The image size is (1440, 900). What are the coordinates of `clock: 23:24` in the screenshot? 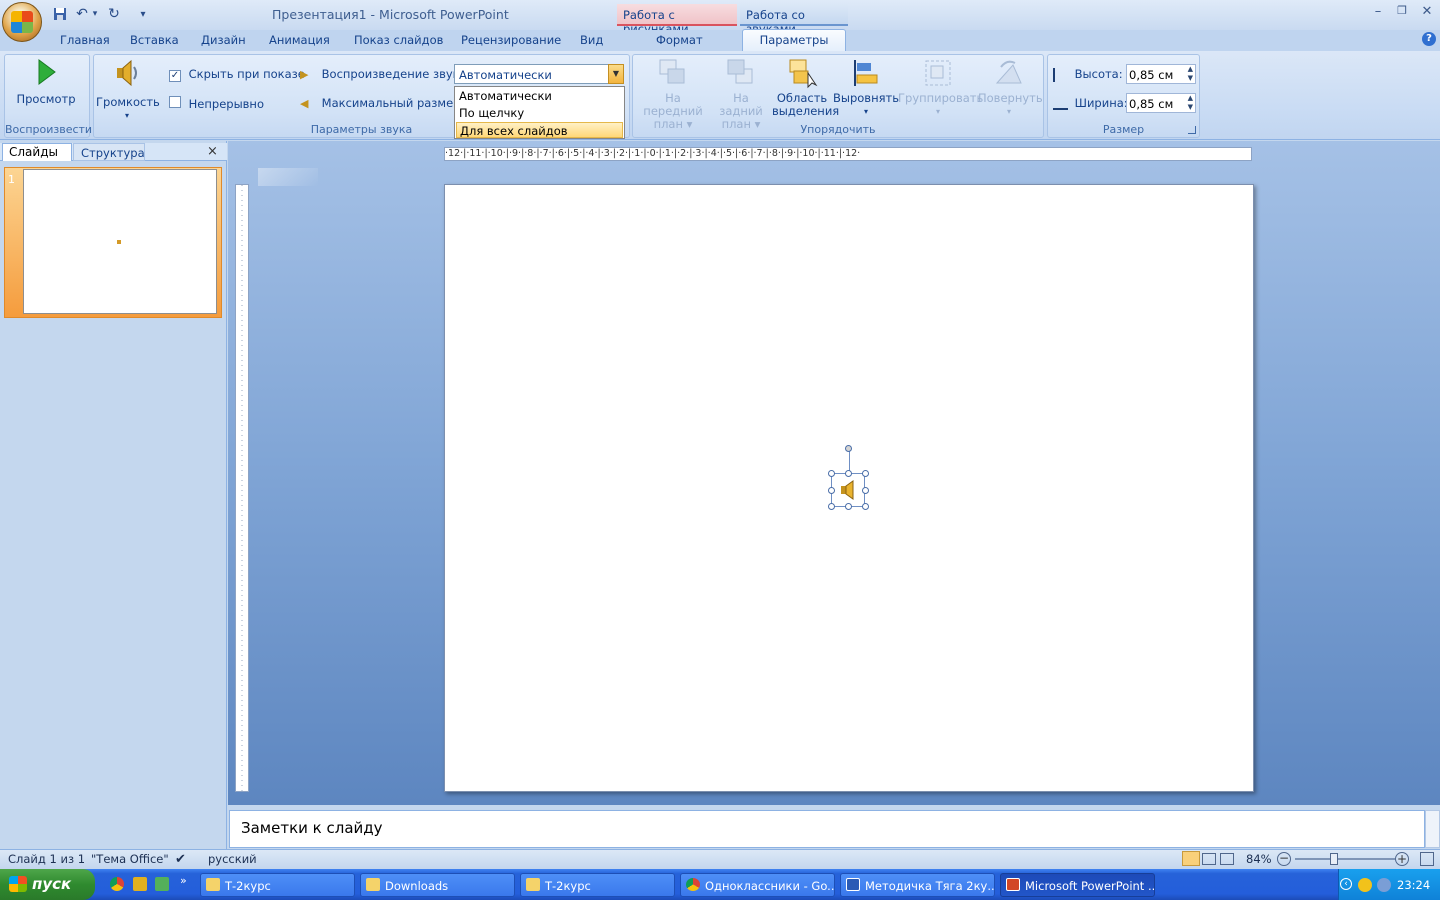 It's located at (1414, 885).